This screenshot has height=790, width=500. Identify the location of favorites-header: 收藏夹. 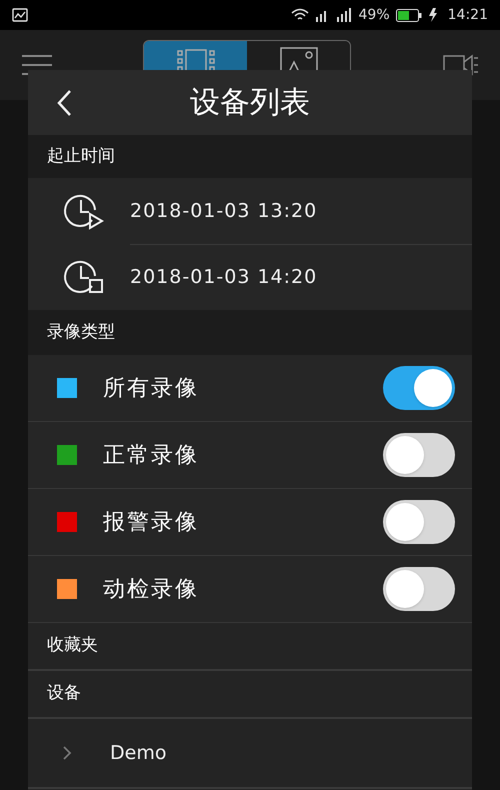
(250, 647).